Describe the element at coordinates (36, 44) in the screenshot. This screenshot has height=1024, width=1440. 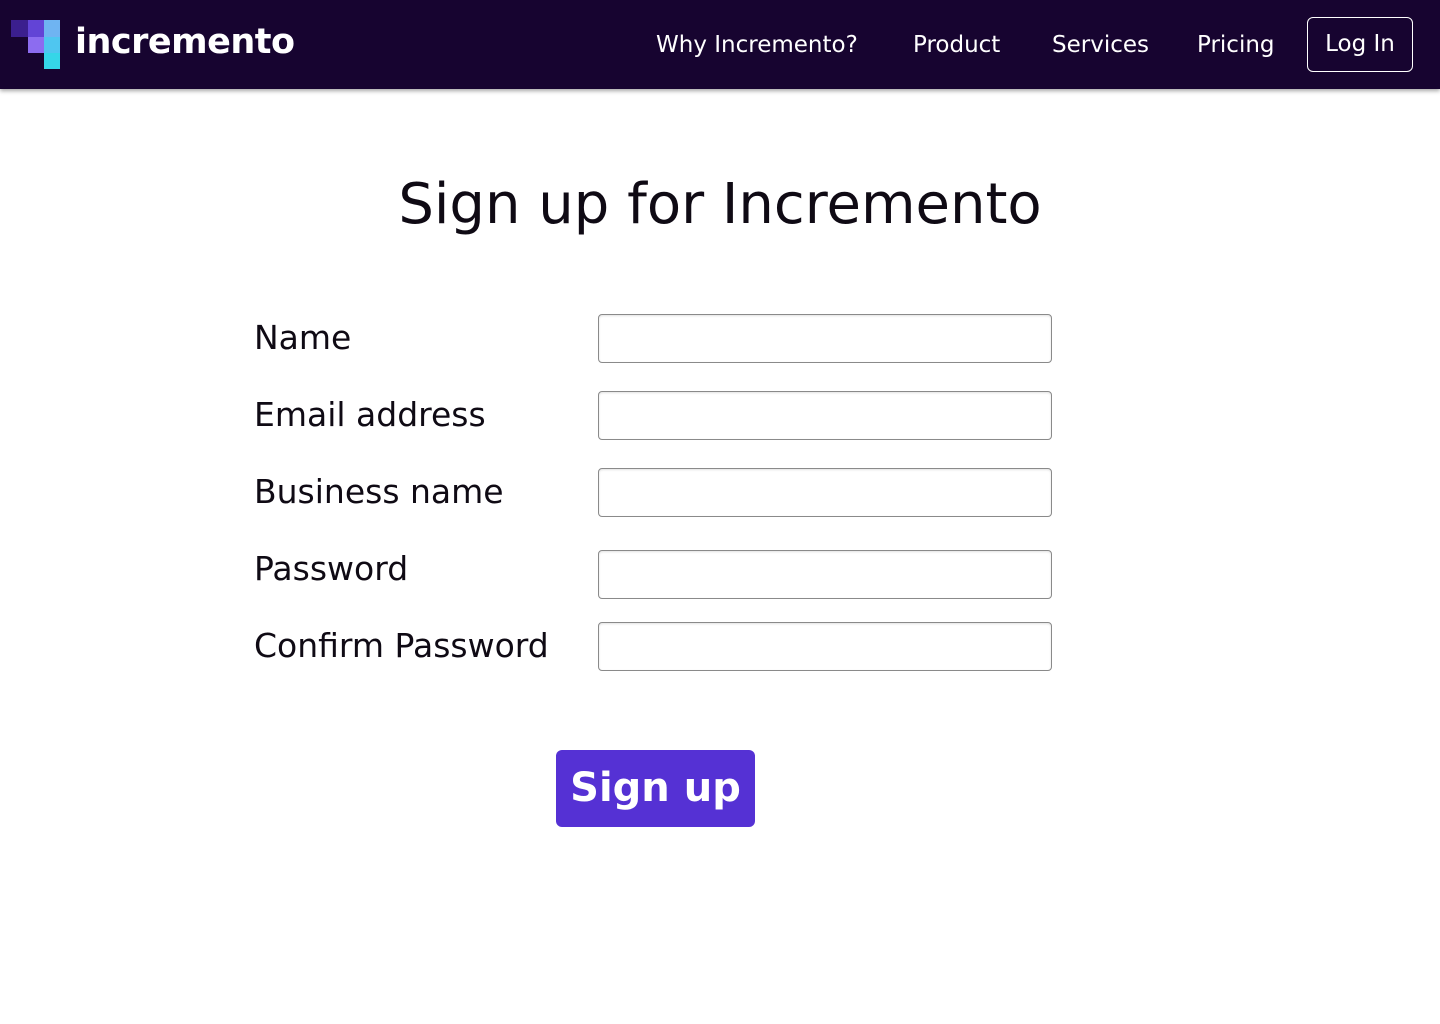
I see `incremento-logo-icon` at that location.